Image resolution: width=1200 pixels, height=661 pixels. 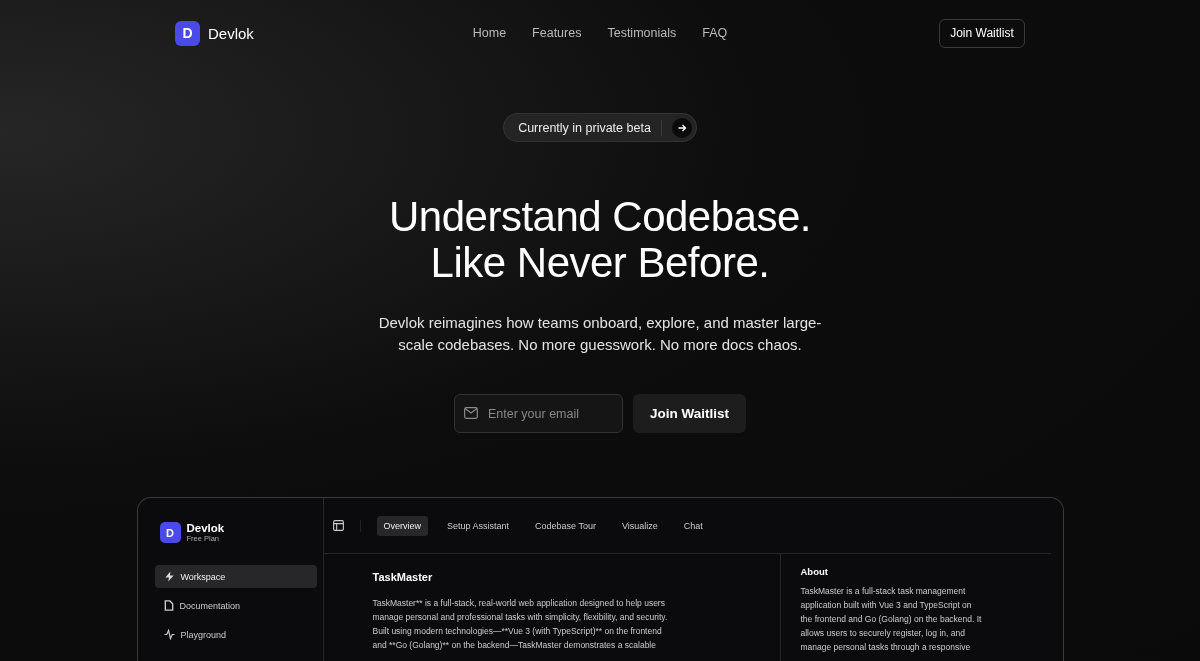 I want to click on nav-link: Testimonials, so click(x=642, y=33).